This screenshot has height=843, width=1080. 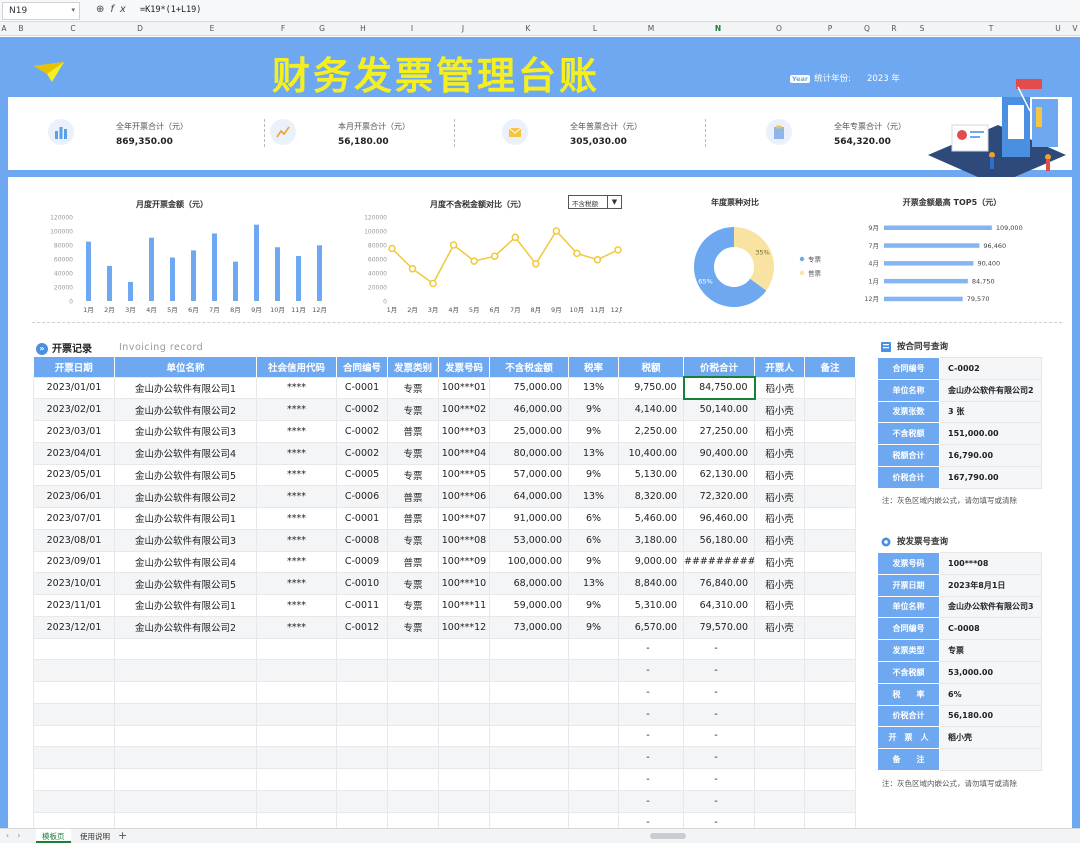 I want to click on table-cell: C-0001, so click(x=362, y=388).